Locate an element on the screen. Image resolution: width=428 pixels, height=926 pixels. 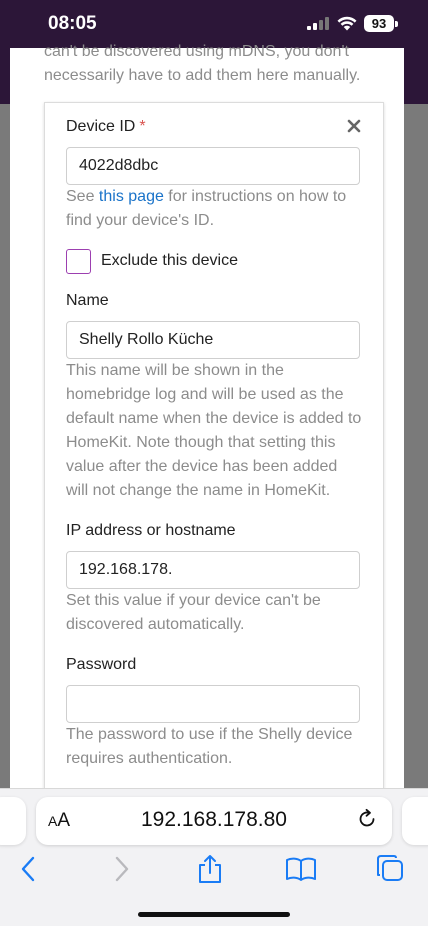
previous-tab-preview is located at coordinates (13, 821).